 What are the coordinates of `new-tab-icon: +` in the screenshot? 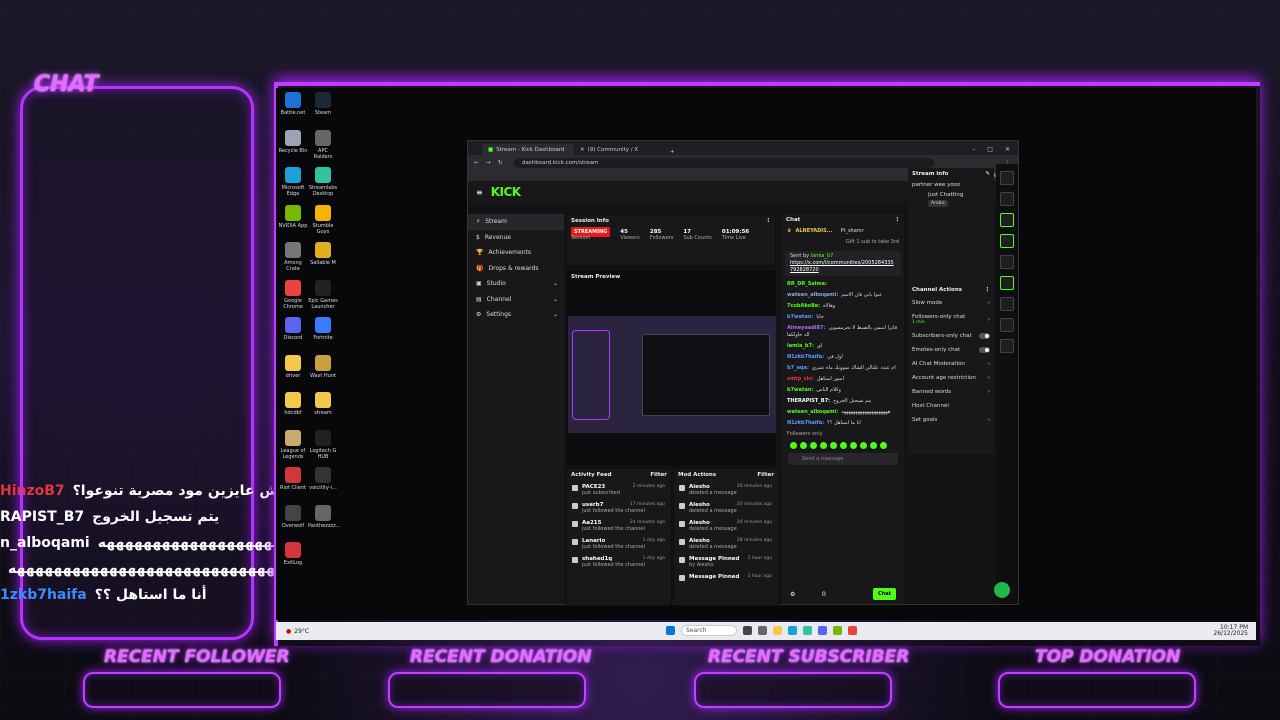 It's located at (672, 152).